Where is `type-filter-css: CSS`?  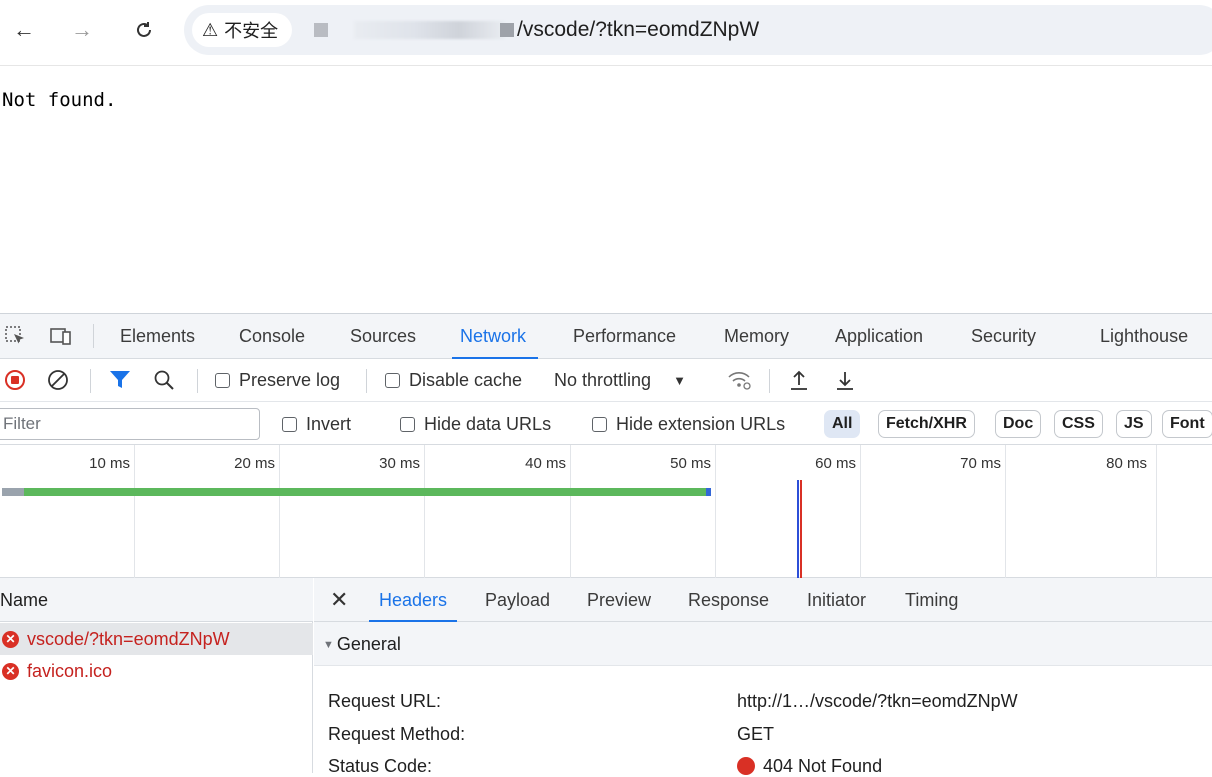
type-filter-css: CSS is located at coordinates (1078, 424).